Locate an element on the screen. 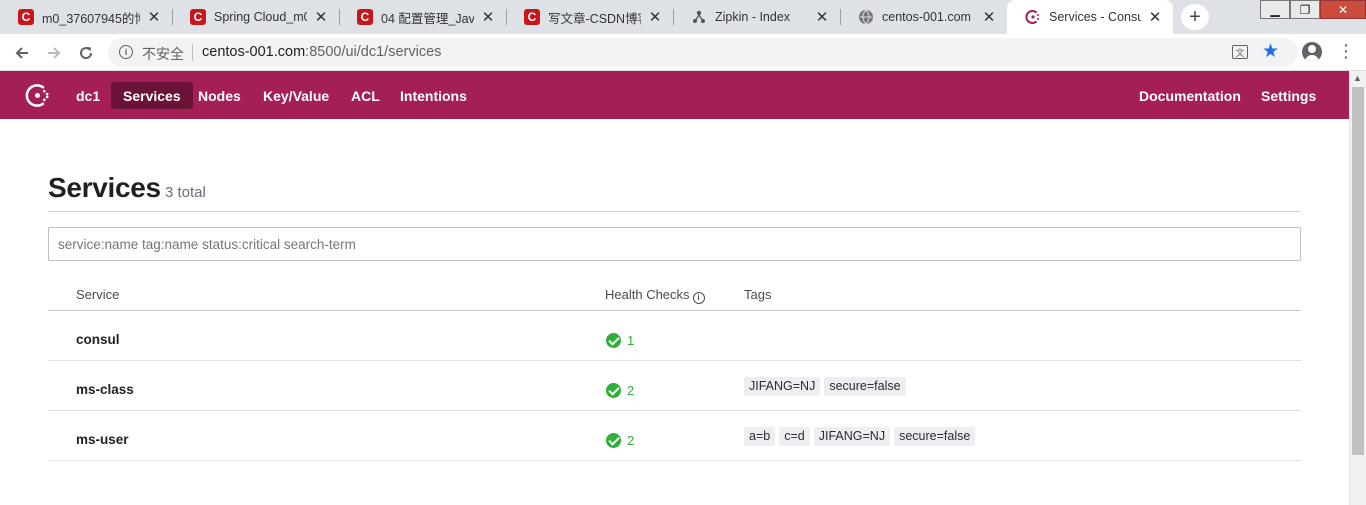 This screenshot has height=505, width=1366. window-close-button: ✕ is located at coordinates (1343, 9).